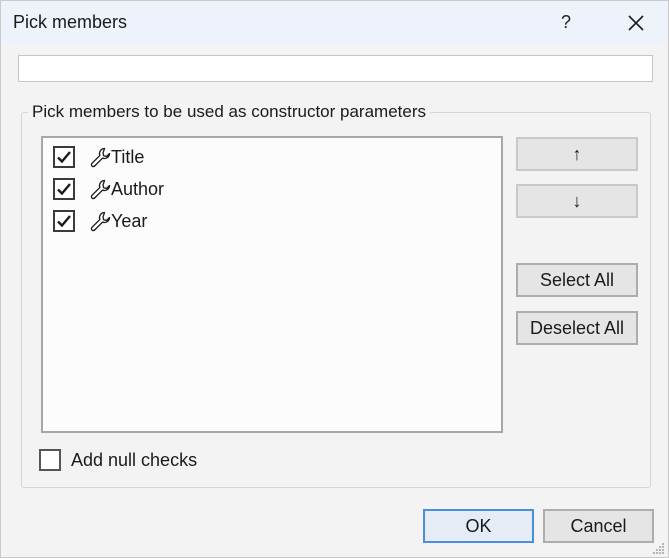 This screenshot has height=558, width=669. I want to click on member-label: Title, so click(128, 156).